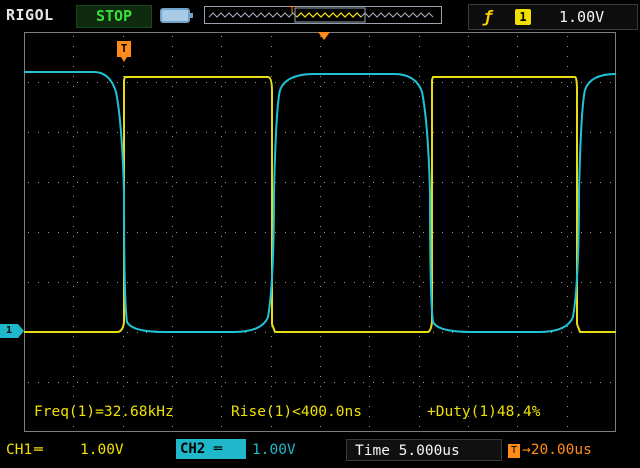  I want to click on trigger-level: 1.00V, so click(582, 17).